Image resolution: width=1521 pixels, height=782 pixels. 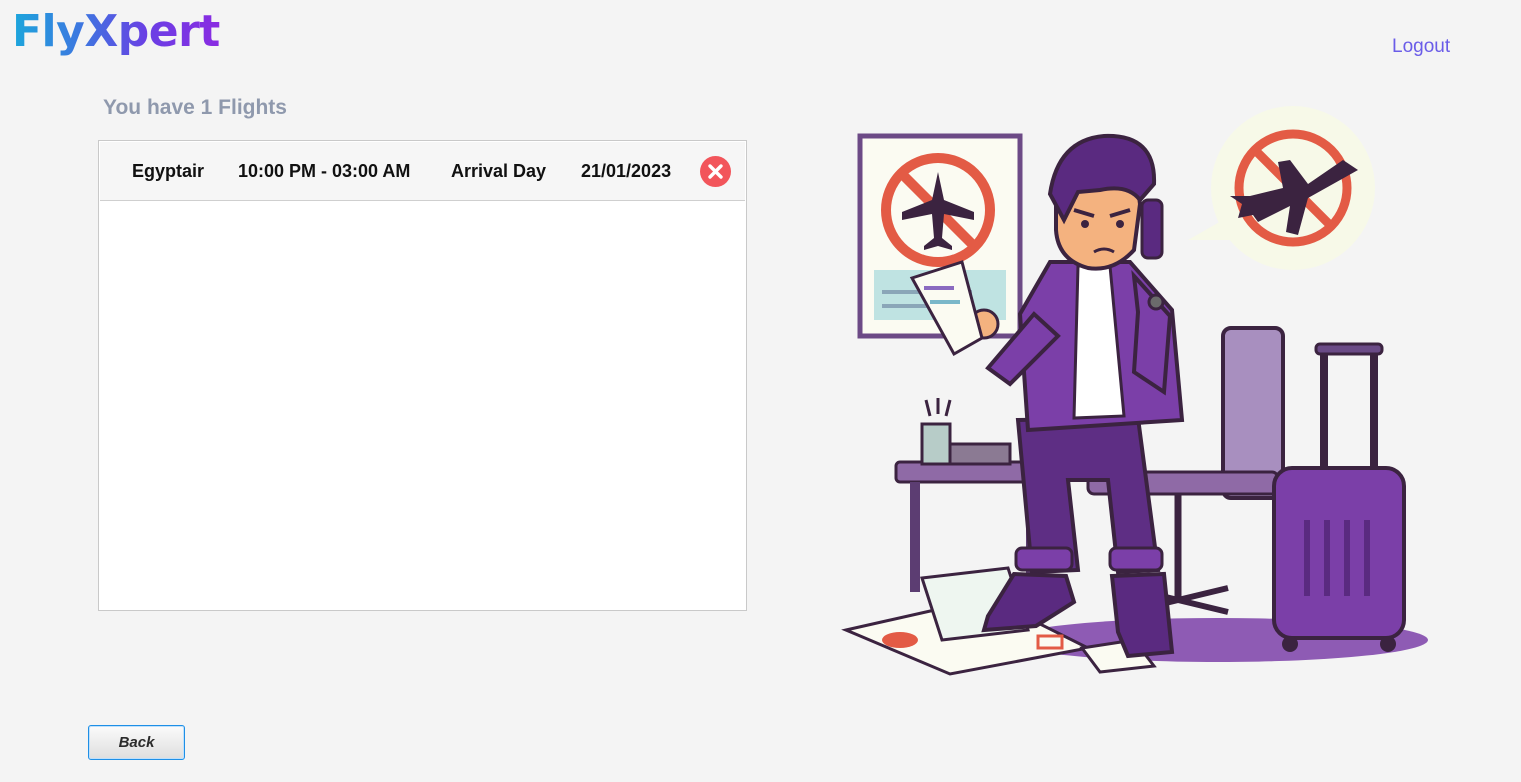 What do you see at coordinates (195, 107) in the screenshot?
I see `flights-count-heading: You have 1 Flights` at bounding box center [195, 107].